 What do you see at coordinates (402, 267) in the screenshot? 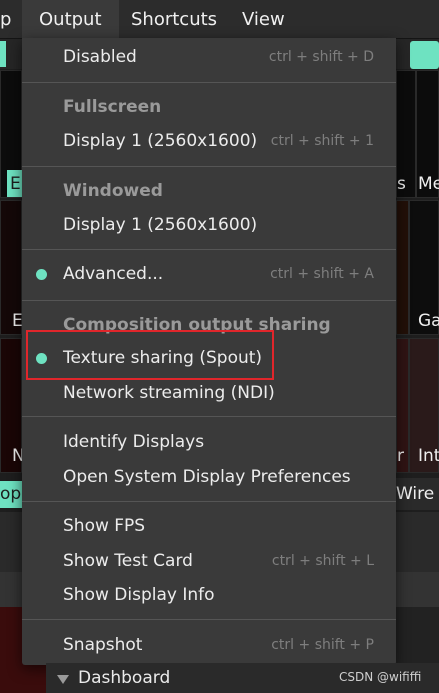
I see `clip-tile` at bounding box center [402, 267].